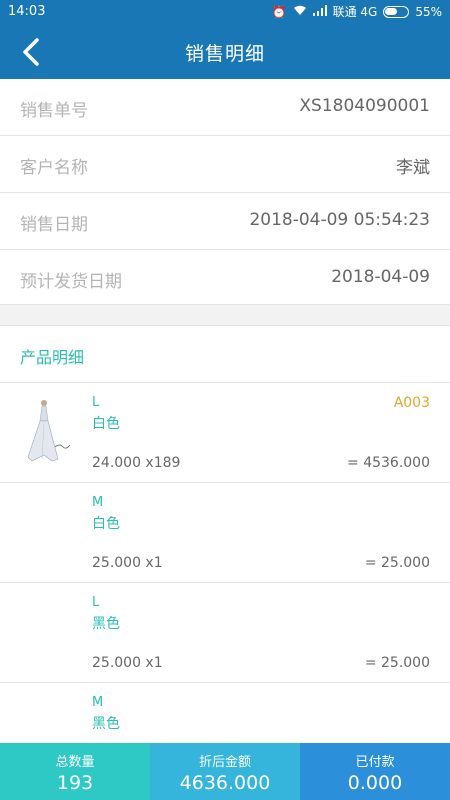  I want to click on status-bar: 14:03 ⏰ 联通 4G 55%, so click(225, 12).